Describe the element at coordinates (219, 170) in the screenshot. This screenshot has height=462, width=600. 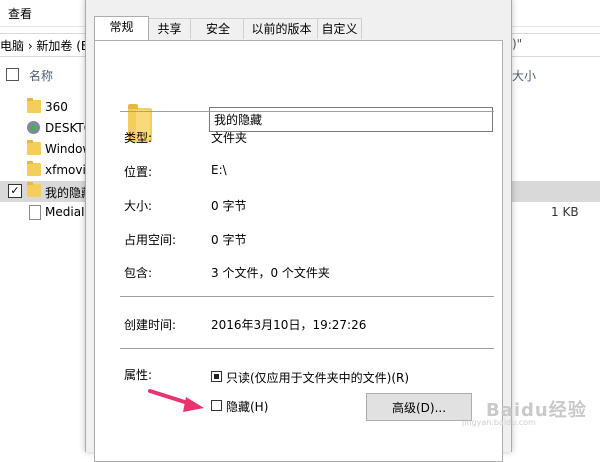
I see `location-value: E:\` at that location.